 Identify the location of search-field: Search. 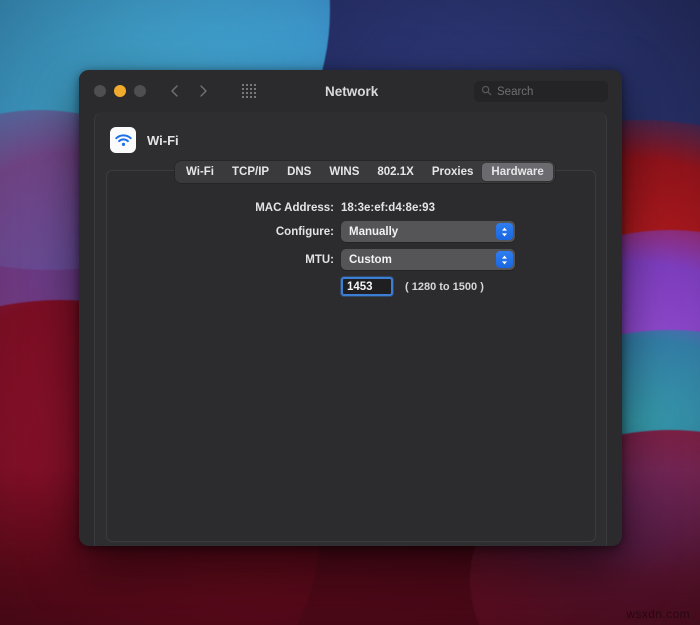
(541, 91).